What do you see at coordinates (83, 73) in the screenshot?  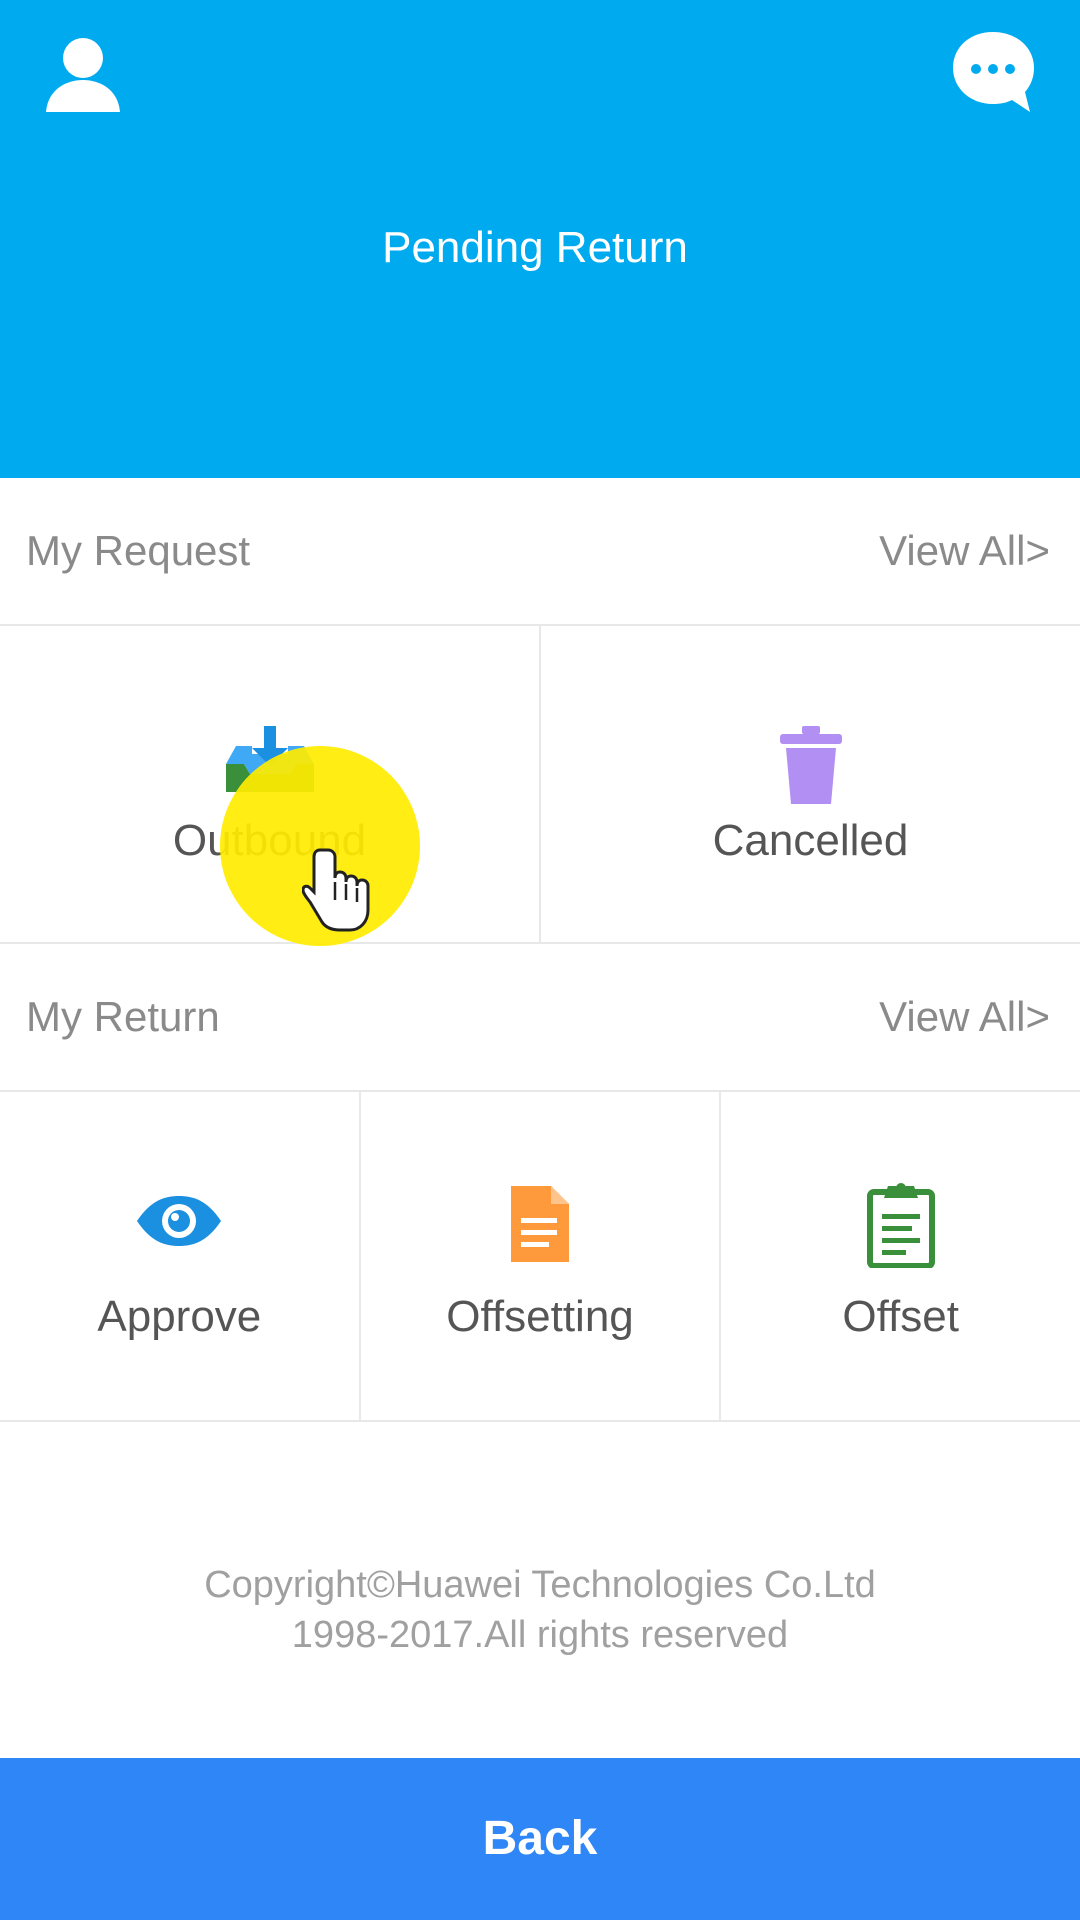 I see `user-profile-icon` at bounding box center [83, 73].